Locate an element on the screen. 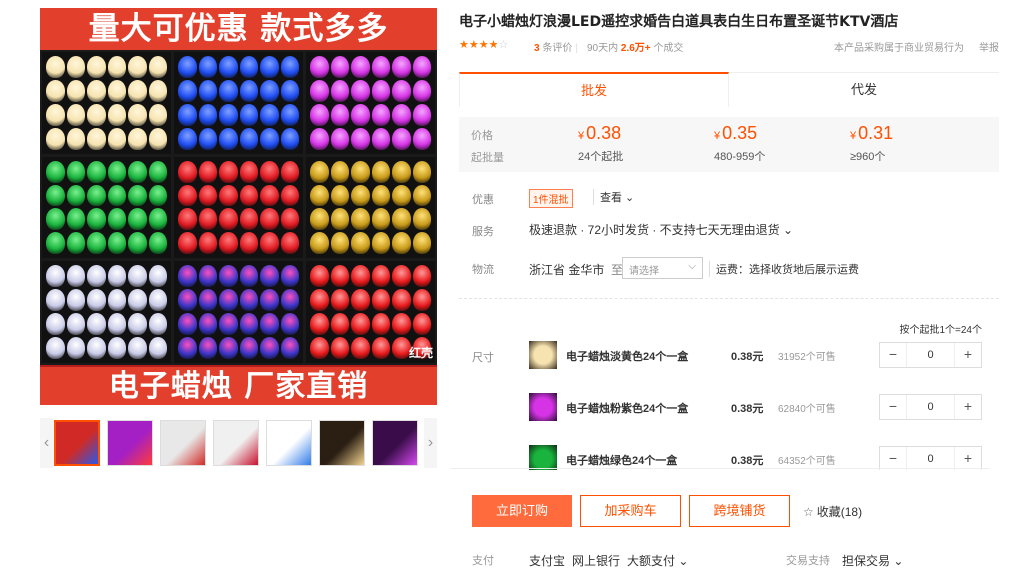 This screenshot has width=1024, height=572. sku-row: 电子蜡烛淡黄色24个一盒 0.38元 31952个可售 −0 + is located at coordinates (729, 355).